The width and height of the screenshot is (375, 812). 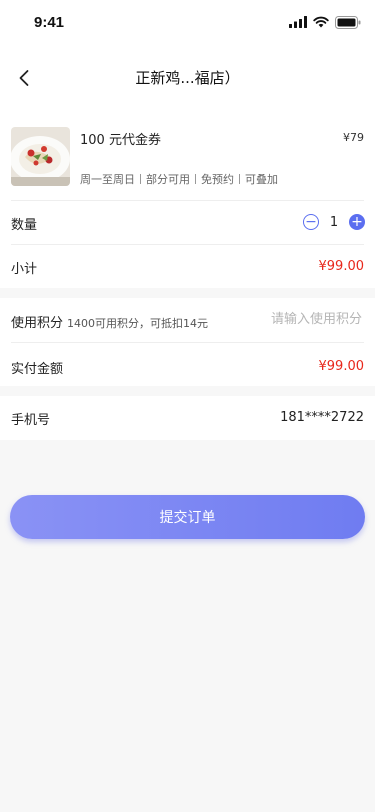 What do you see at coordinates (348, 22) in the screenshot?
I see `battery-icon` at bounding box center [348, 22].